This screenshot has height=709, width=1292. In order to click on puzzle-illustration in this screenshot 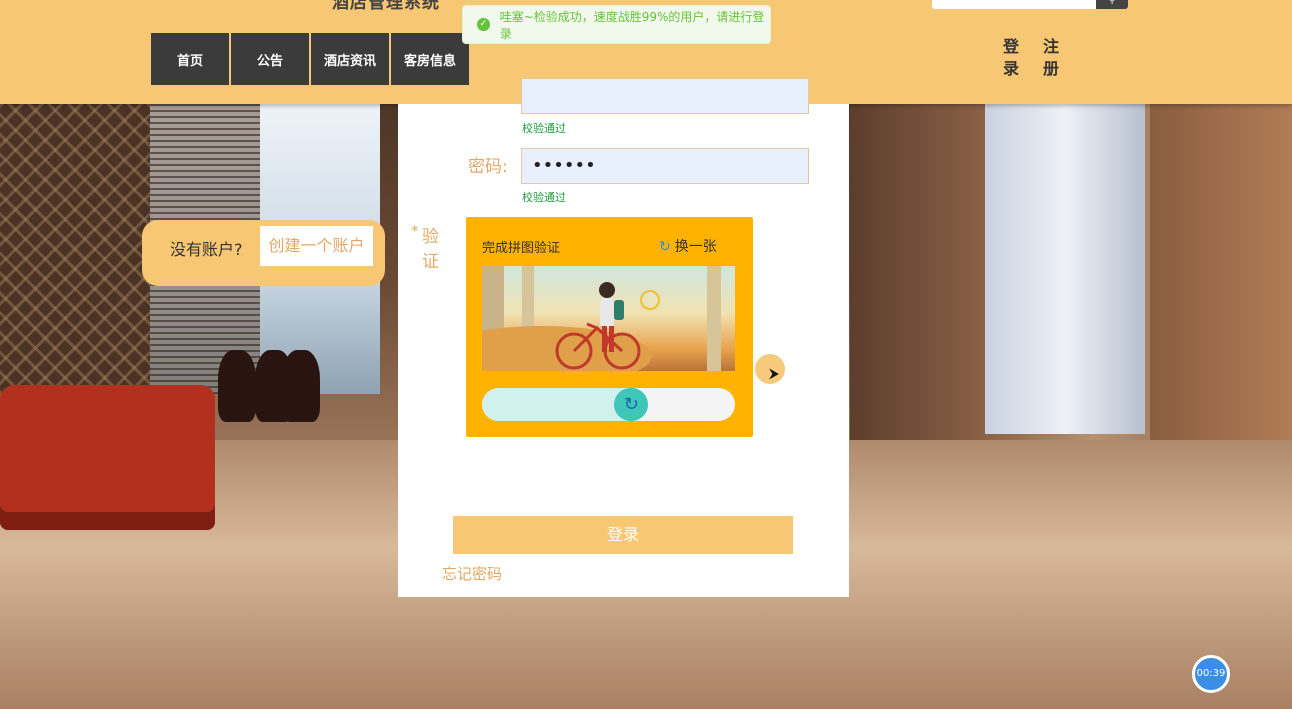, I will do `click(601, 318)`.